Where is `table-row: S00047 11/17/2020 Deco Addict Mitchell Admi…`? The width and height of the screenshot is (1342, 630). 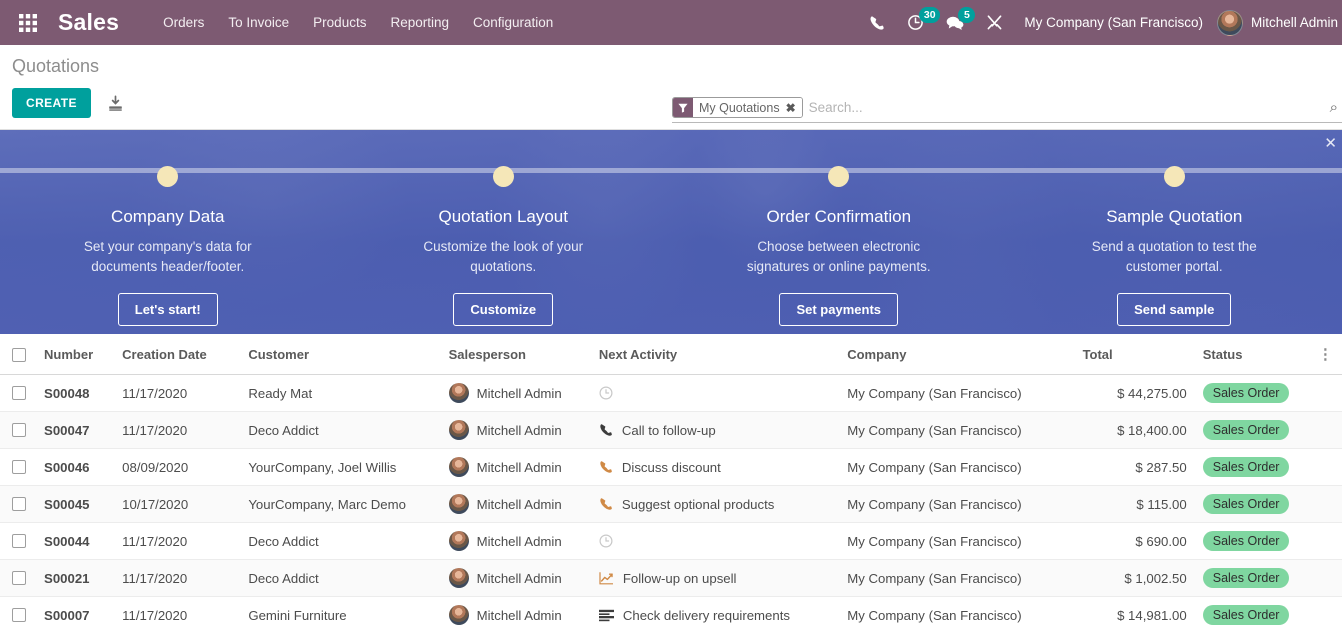
table-row: S00047 11/17/2020 Deco Addict Mitchell Admi… is located at coordinates (671, 430).